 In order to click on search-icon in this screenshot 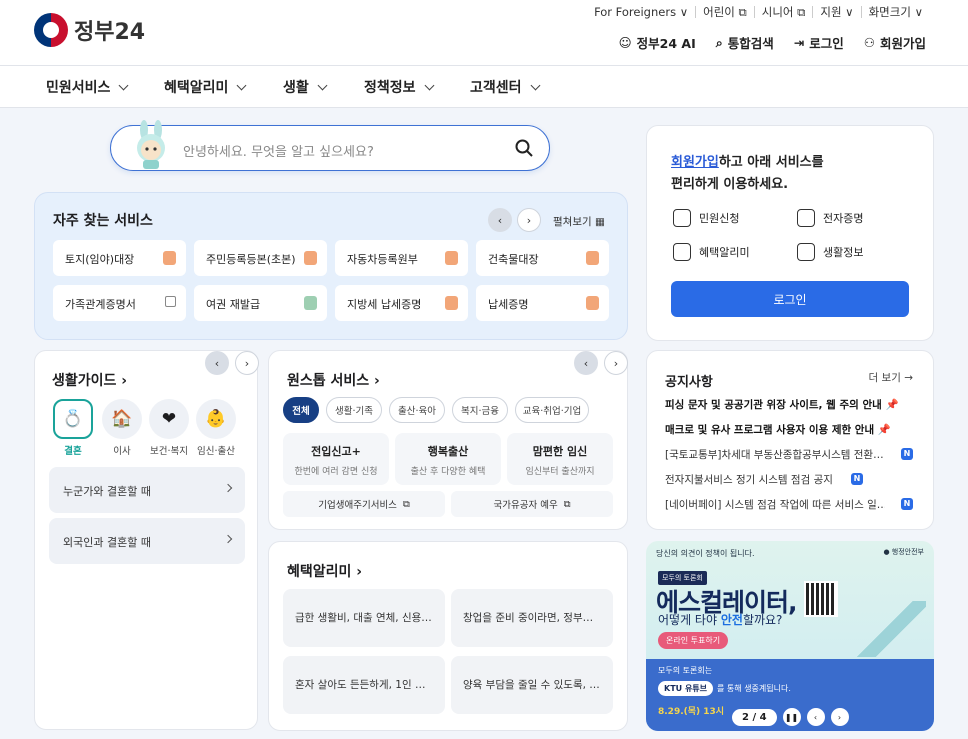, I will do `click(524, 148)`.